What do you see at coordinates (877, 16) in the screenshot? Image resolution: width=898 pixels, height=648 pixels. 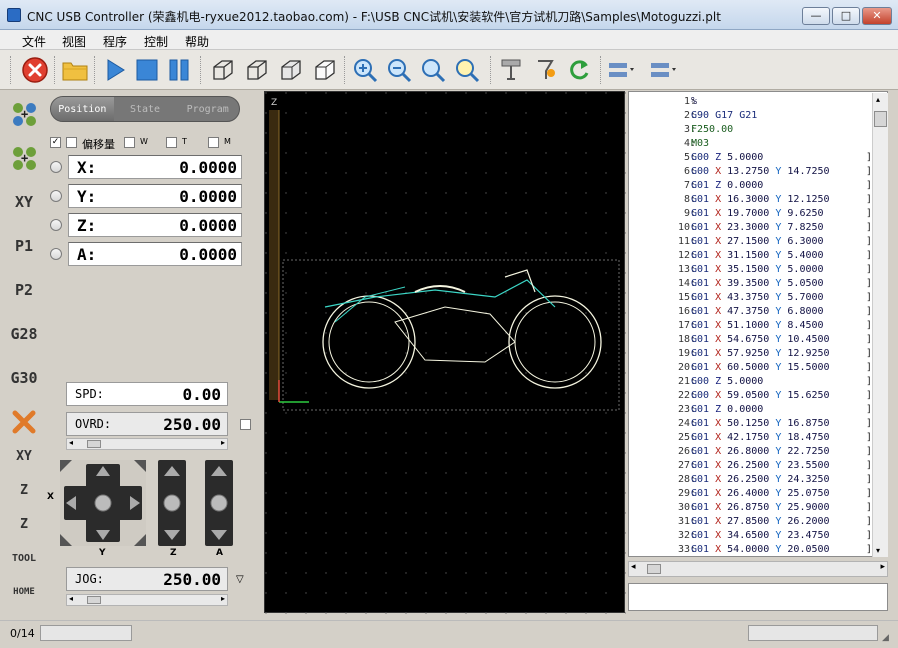 I see `close-button: ✕` at bounding box center [877, 16].